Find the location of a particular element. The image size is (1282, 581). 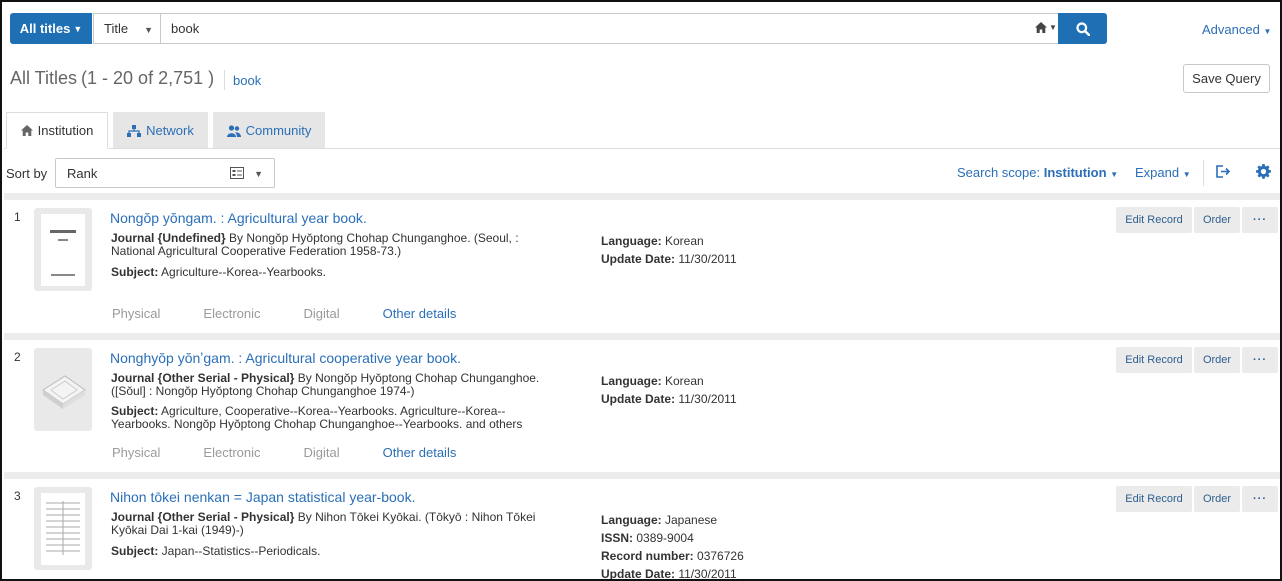

search-input: book is located at coordinates (609, 28).